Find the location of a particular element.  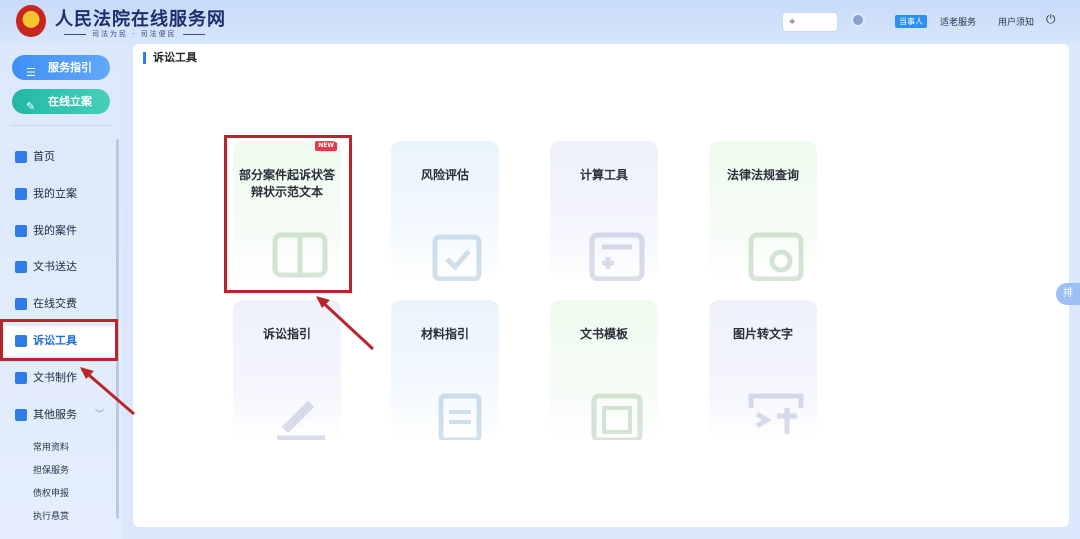

gavel-icon is located at coordinates (301, 420).